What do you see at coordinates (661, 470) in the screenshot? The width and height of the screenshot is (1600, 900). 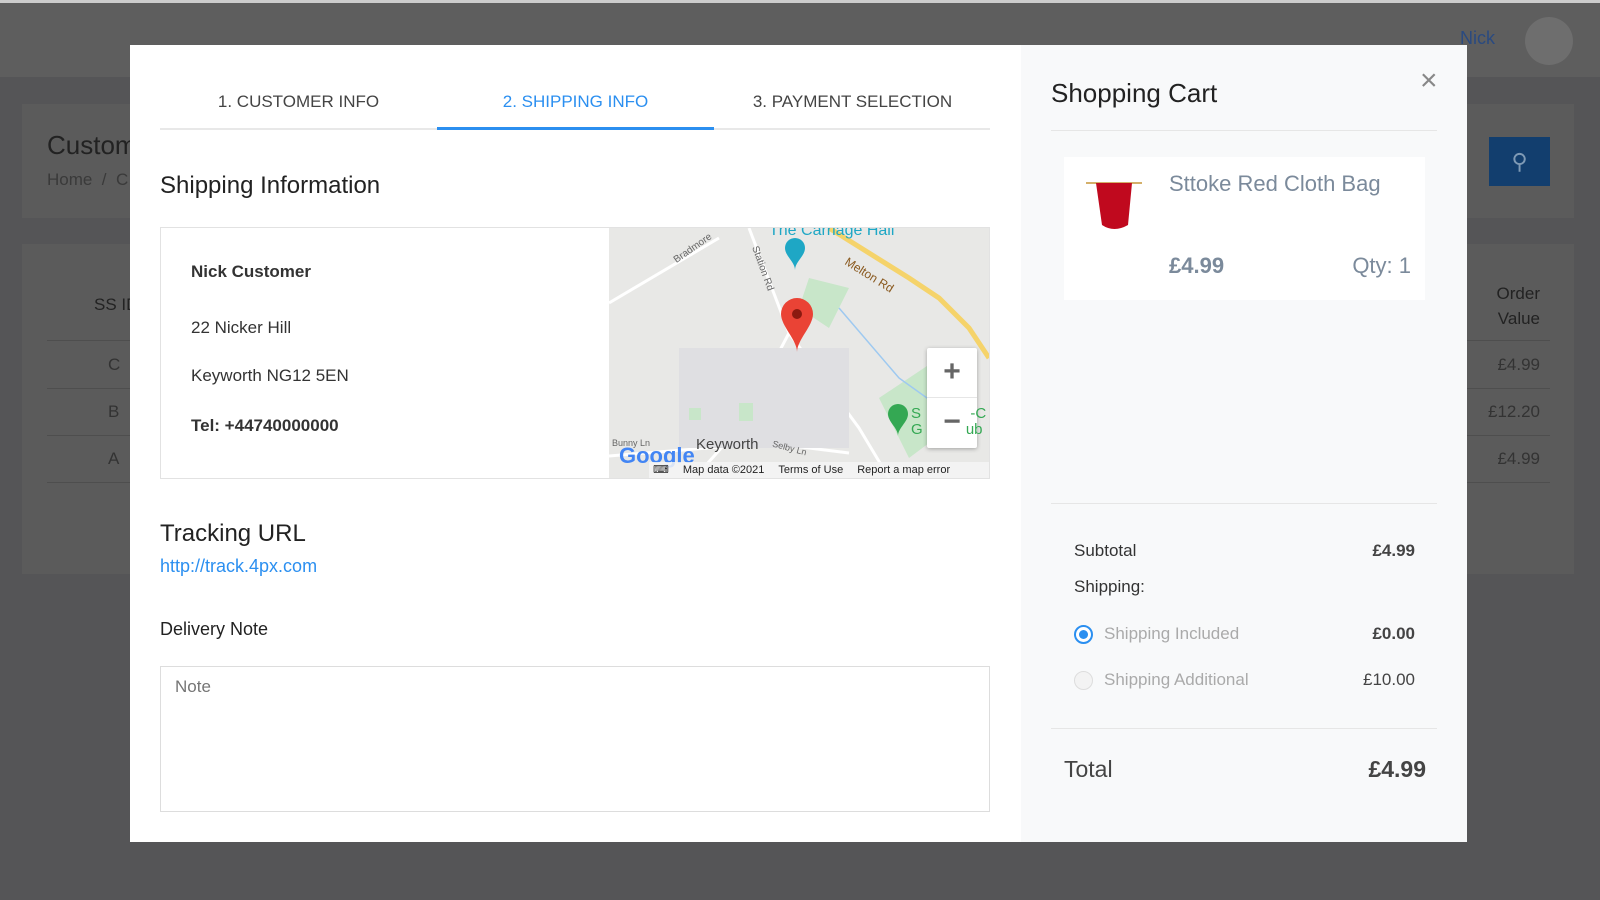 I see `keyboard-icon: ⌨` at bounding box center [661, 470].